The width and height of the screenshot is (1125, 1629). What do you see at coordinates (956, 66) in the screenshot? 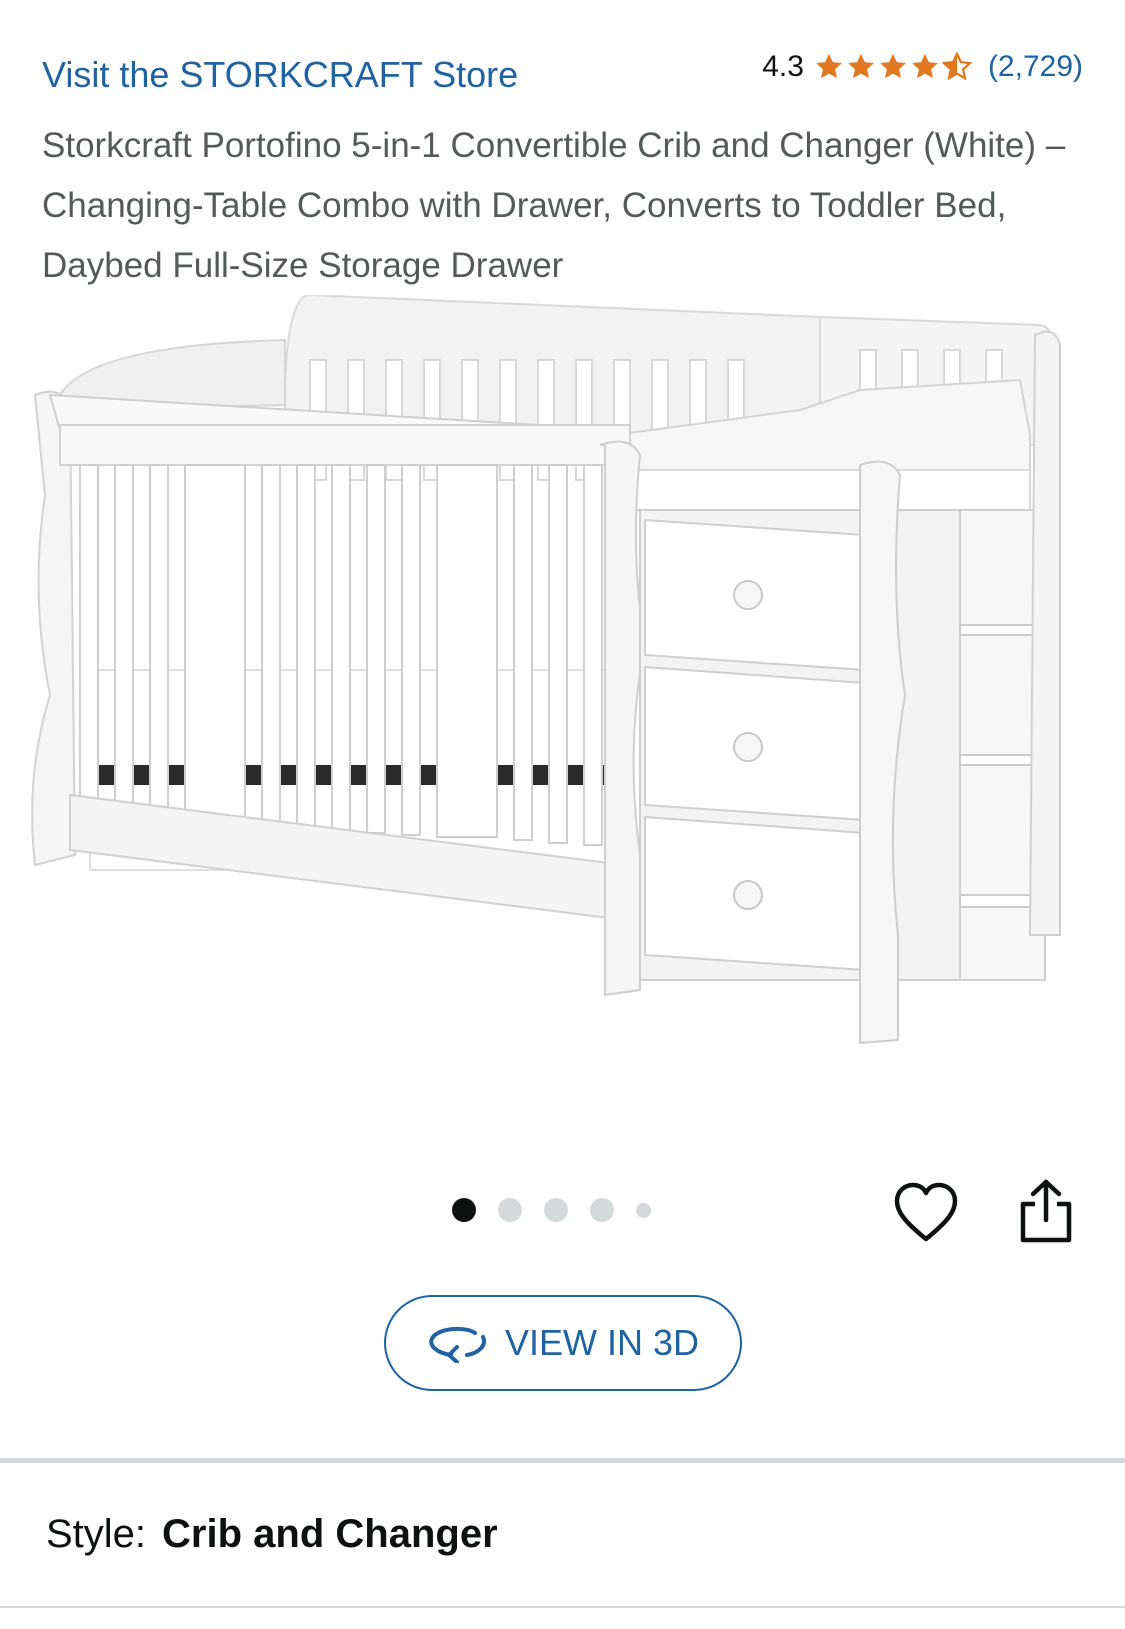
I see `half-star-icon` at bounding box center [956, 66].